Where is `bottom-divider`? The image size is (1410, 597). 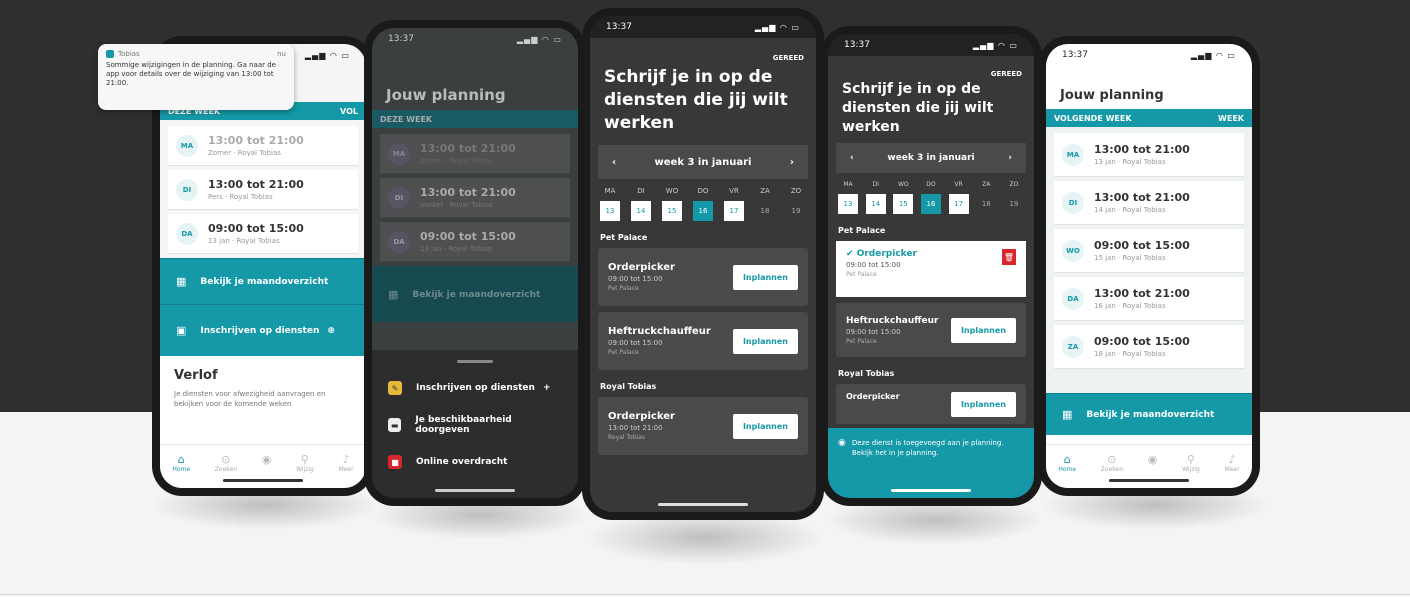
bottom-divider is located at coordinates (705, 594).